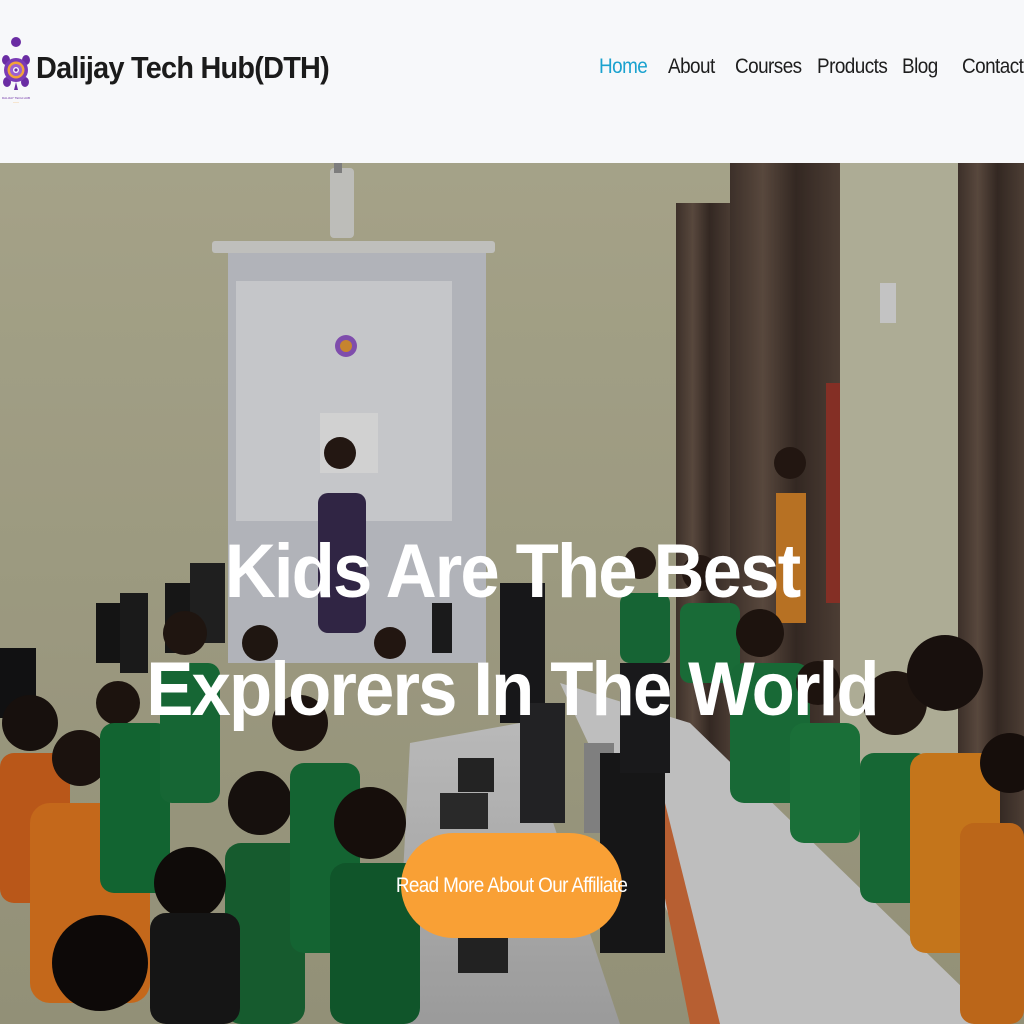  I want to click on nav-about: About, so click(691, 67).